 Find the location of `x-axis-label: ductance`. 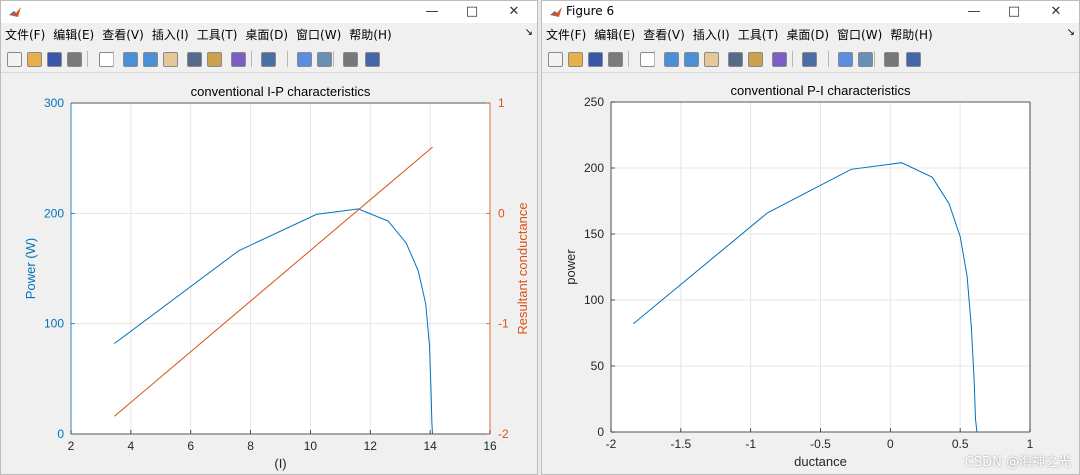

x-axis-label: ductance is located at coordinates (820, 461).